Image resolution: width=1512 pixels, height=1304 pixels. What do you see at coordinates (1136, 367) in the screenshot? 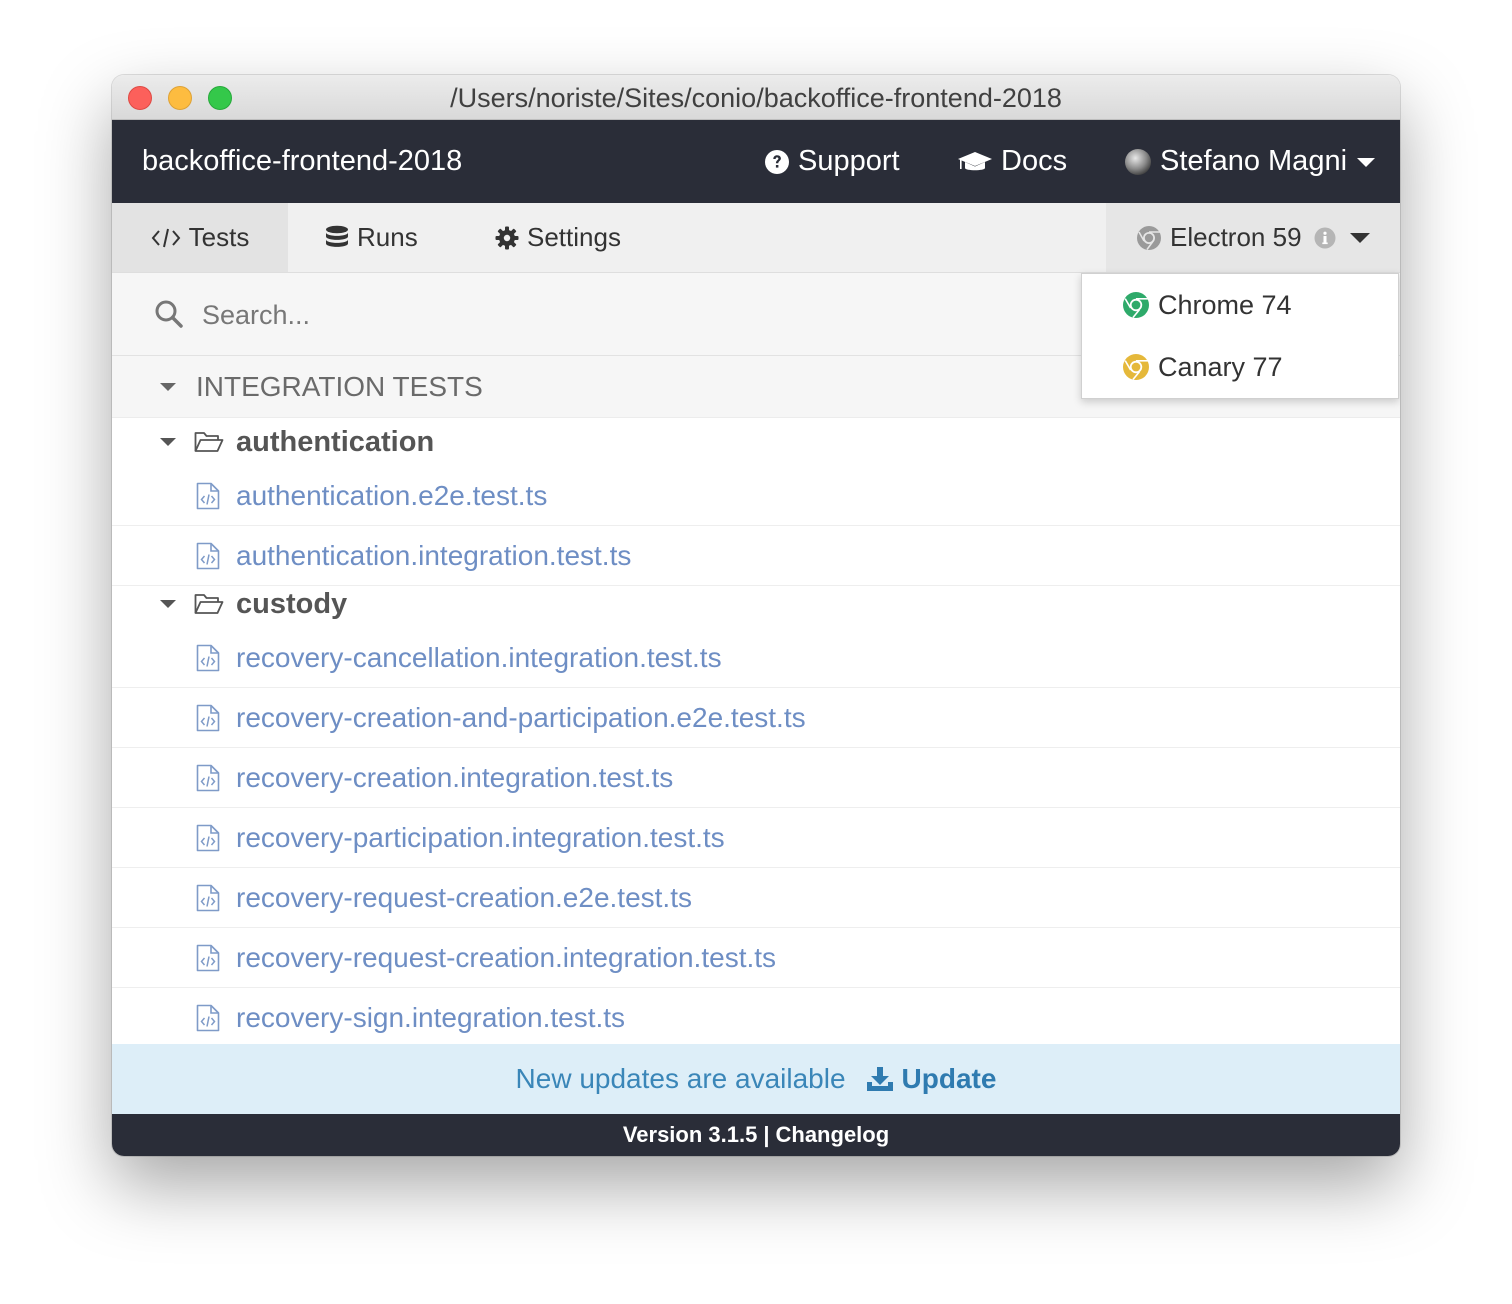
I see `canary-icon` at bounding box center [1136, 367].